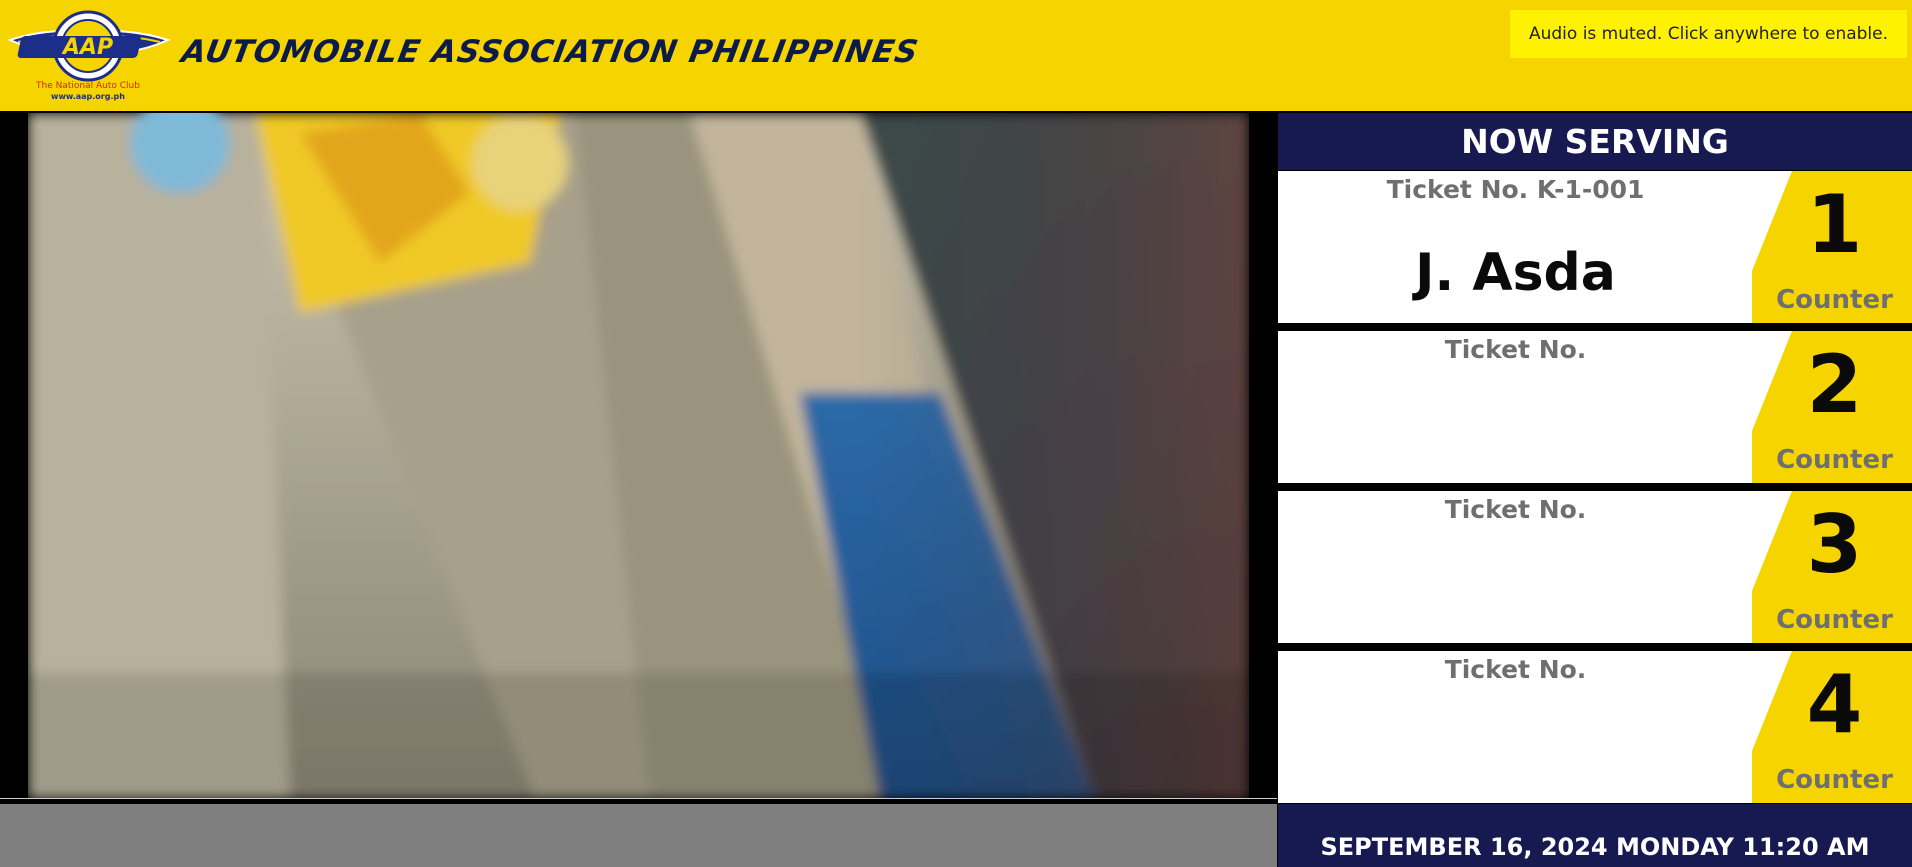 This screenshot has width=1912, height=867. Describe the element at coordinates (88, 96) in the screenshot. I see `svg-text: www.aap.org.ph` at that location.